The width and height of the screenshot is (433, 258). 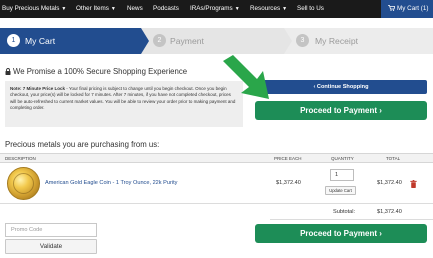 What do you see at coordinates (40, 41) in the screenshot?
I see `step-label: My Cart` at bounding box center [40, 41].